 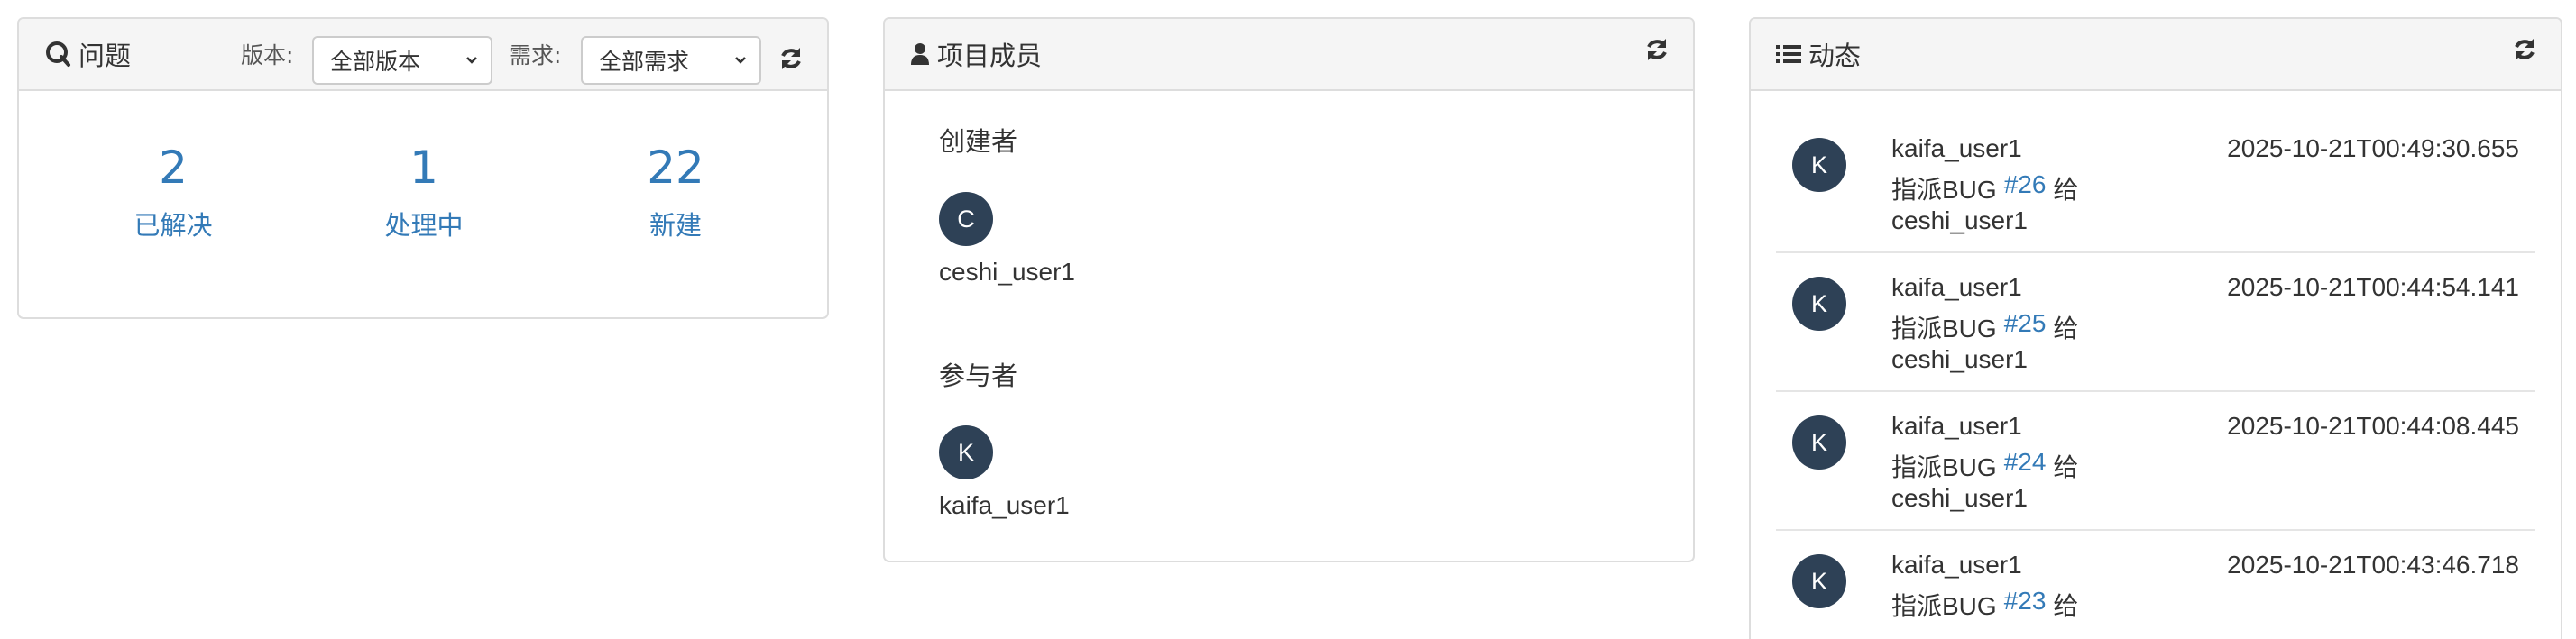 I want to click on issues-refresh-button, so click(x=791, y=60).